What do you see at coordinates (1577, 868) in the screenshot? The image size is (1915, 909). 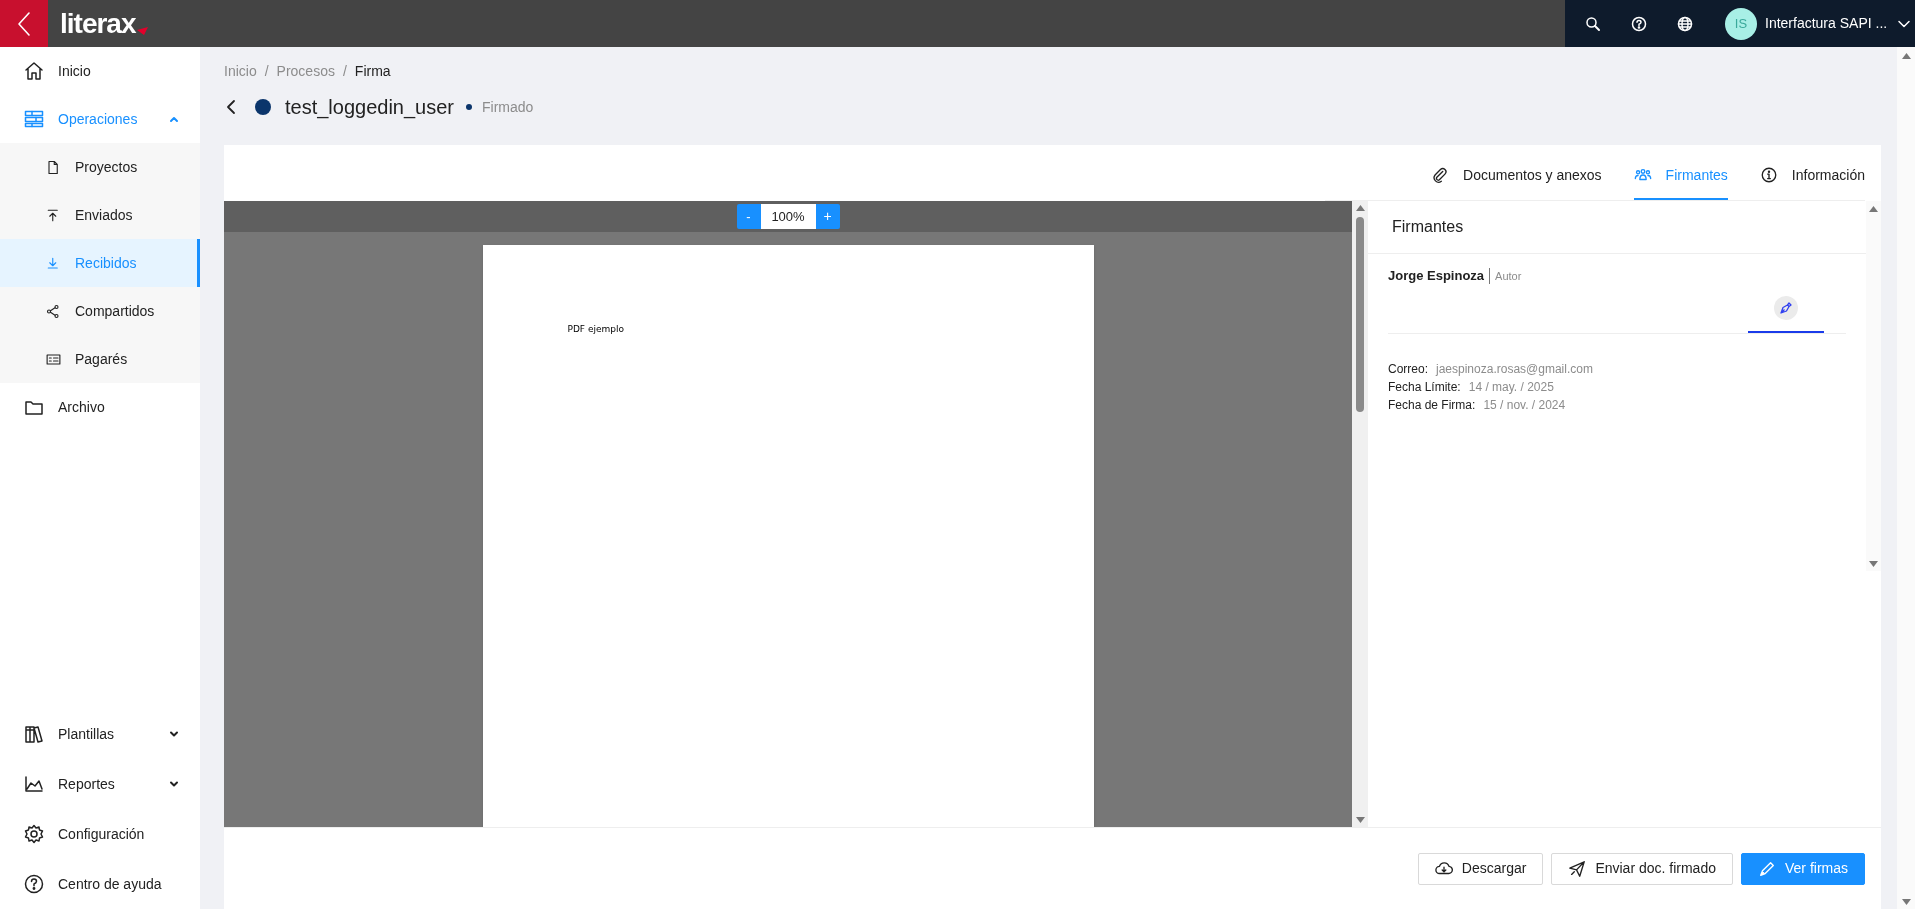 I see `paper-plane-icon` at bounding box center [1577, 868].